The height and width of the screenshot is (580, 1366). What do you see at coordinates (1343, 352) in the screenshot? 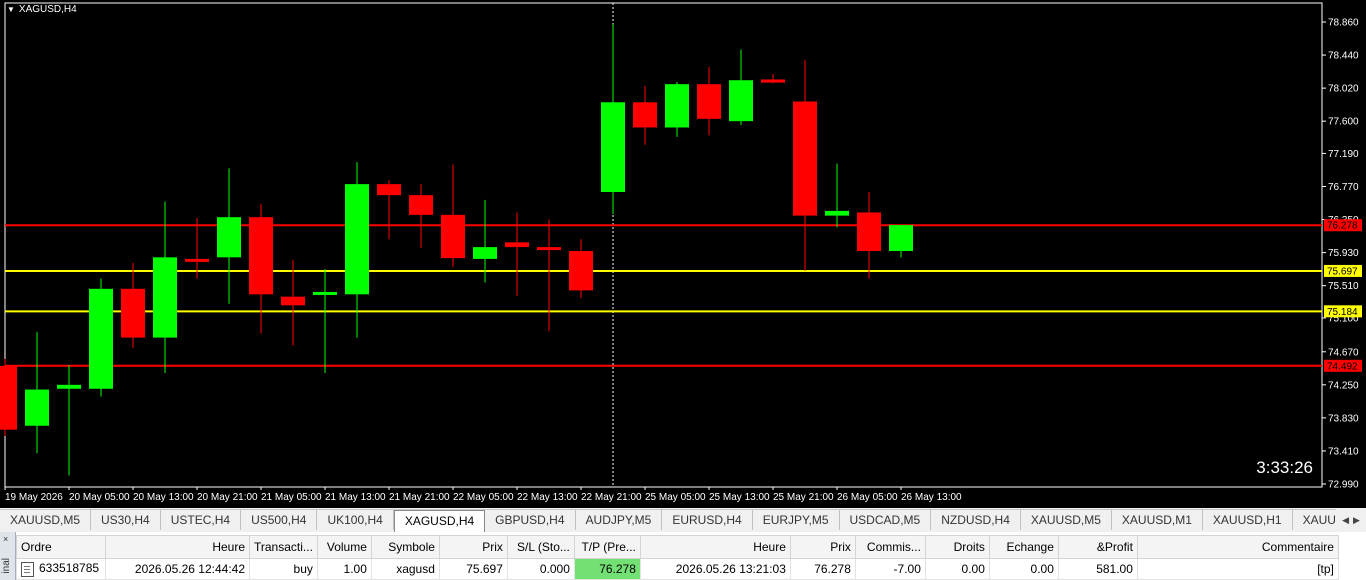
I see `price-tick-label: 74.670` at bounding box center [1343, 352].